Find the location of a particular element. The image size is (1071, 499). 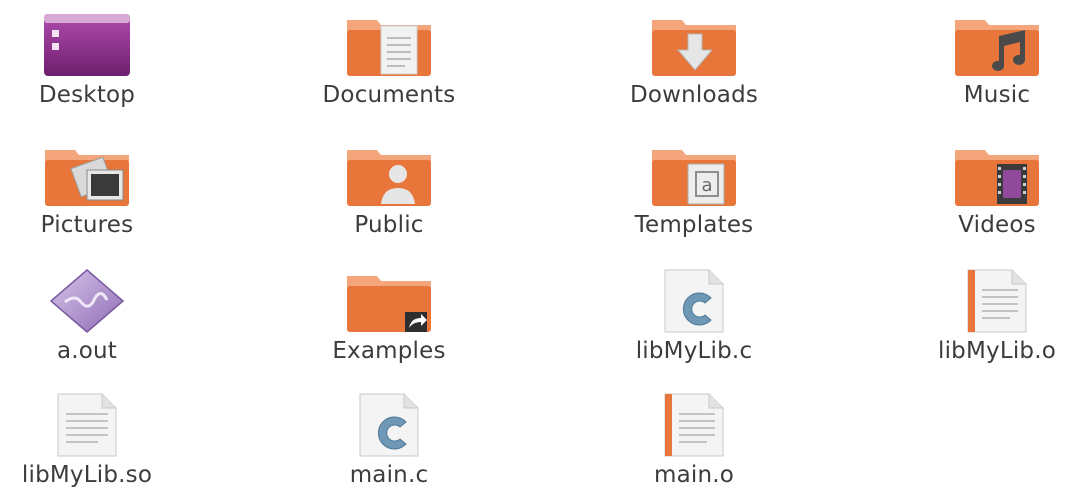

file-label: a.out is located at coordinates (87, 351).